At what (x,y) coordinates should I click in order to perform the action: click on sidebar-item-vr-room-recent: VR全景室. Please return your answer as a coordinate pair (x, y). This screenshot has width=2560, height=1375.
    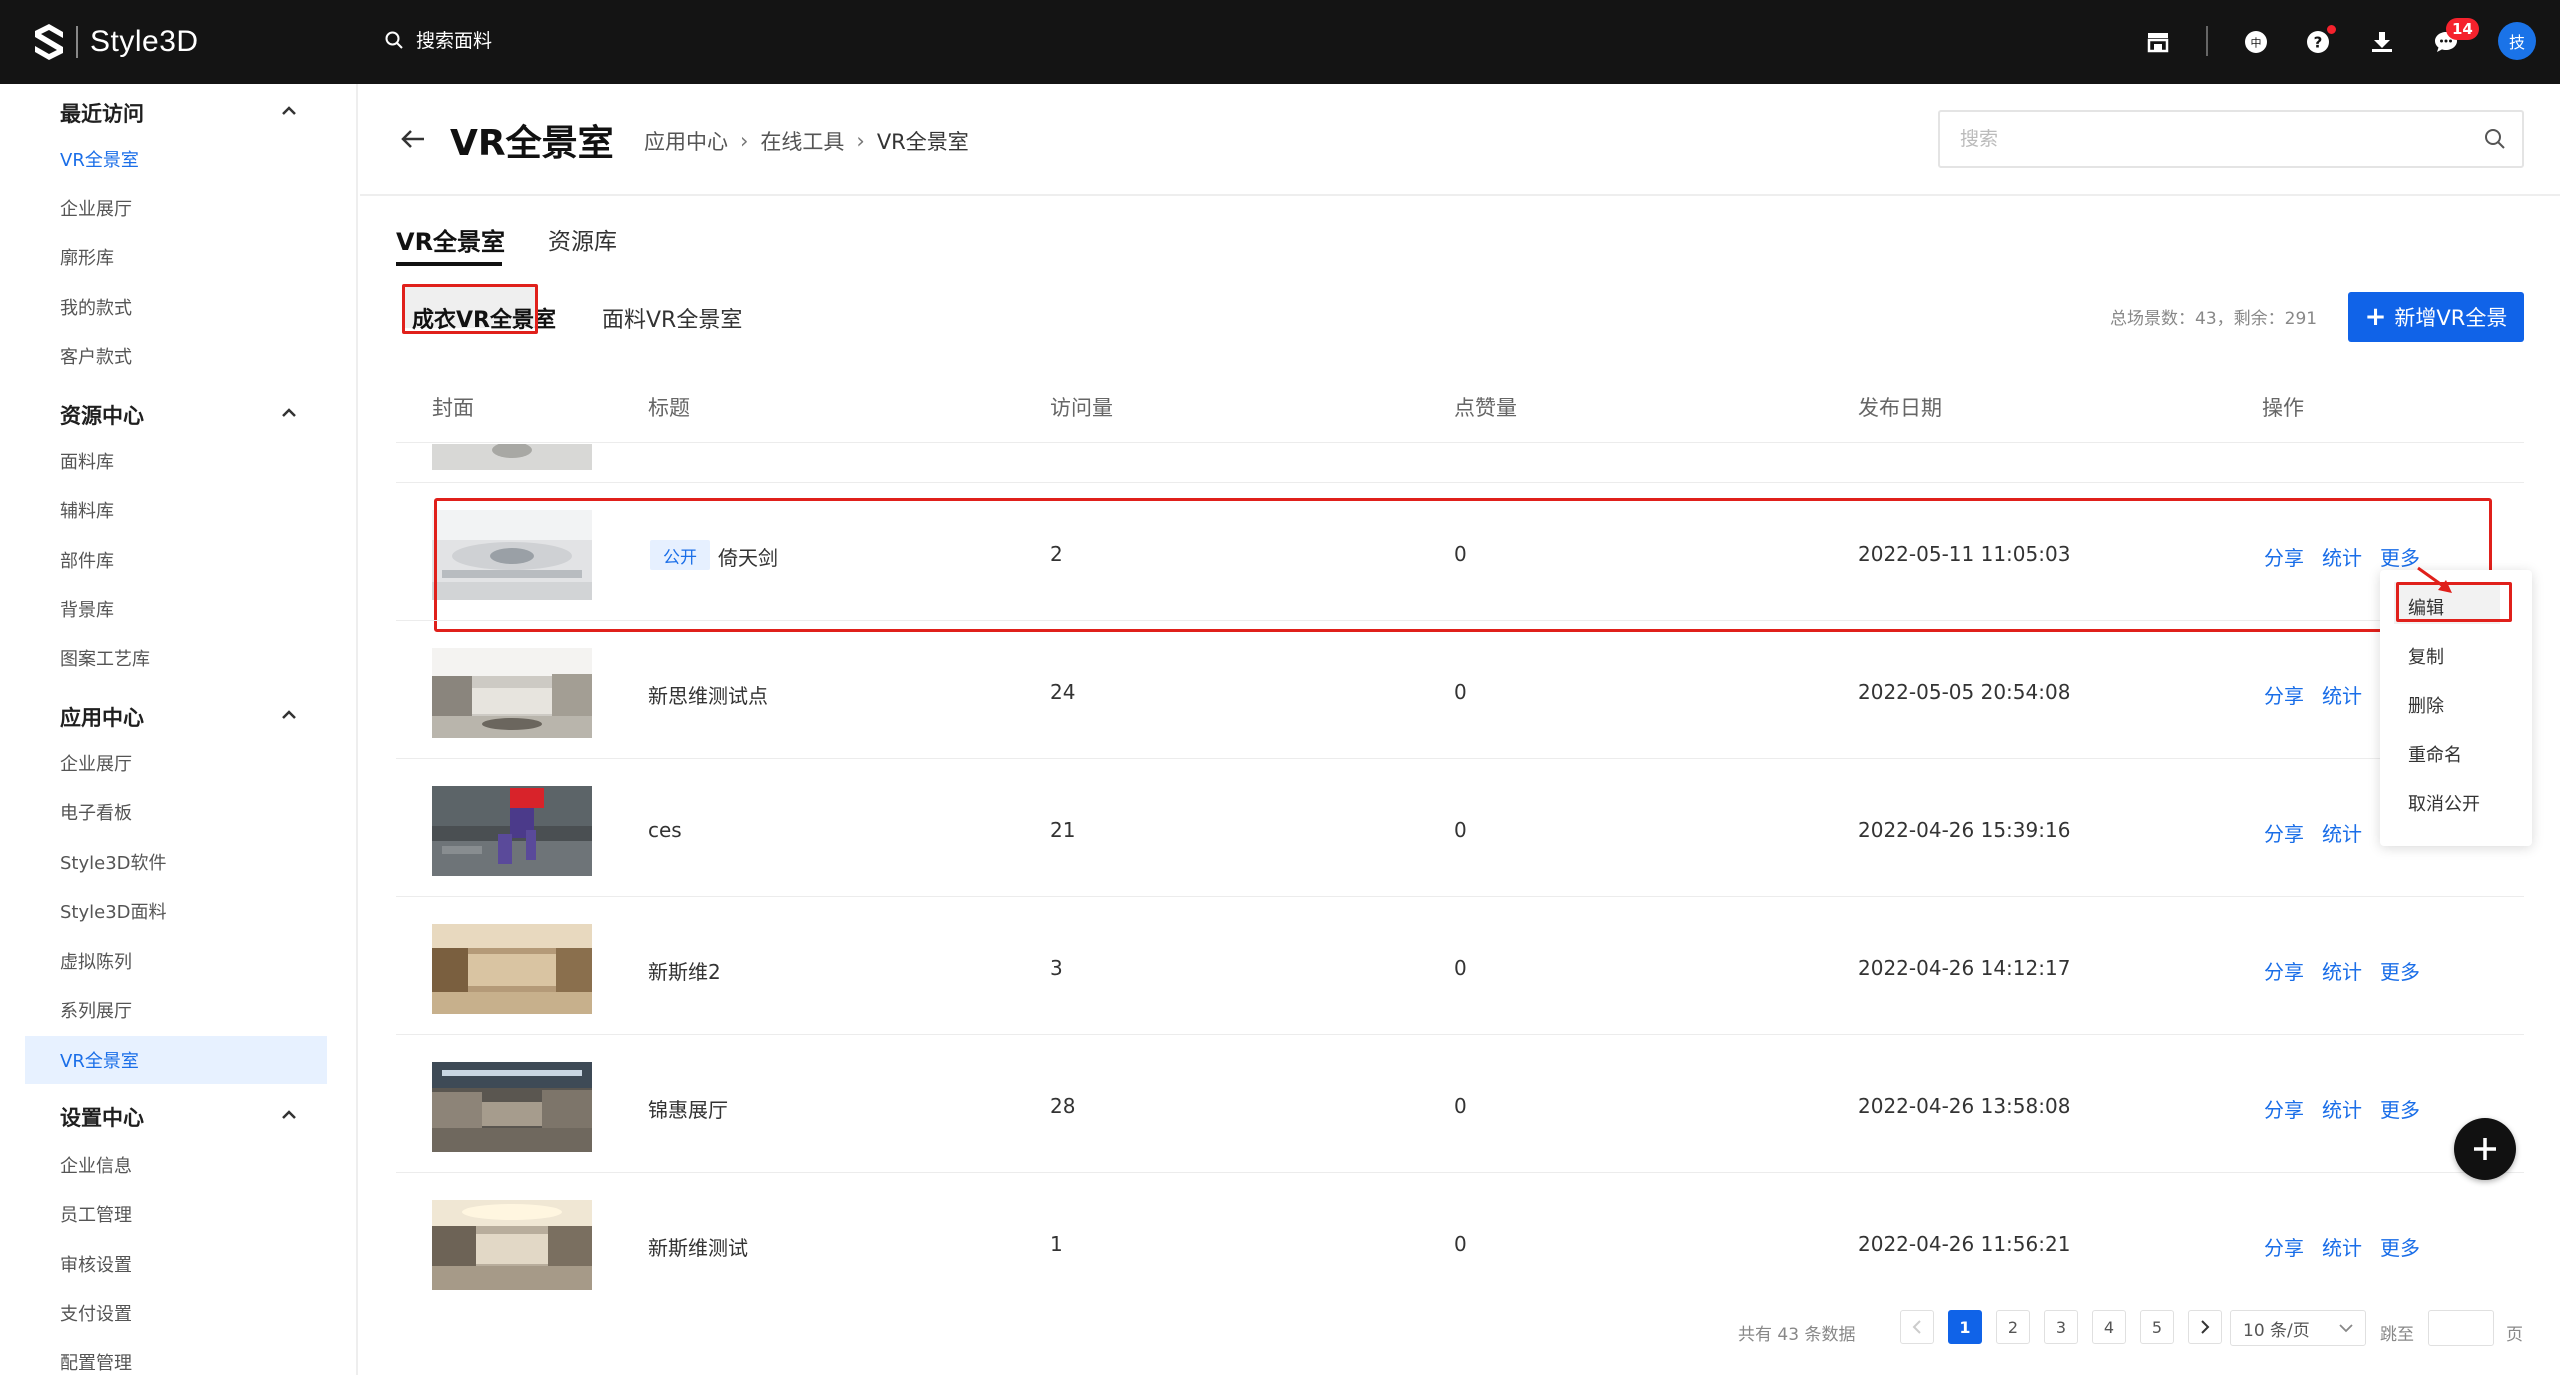
    Looking at the image, I should click on (99, 159).